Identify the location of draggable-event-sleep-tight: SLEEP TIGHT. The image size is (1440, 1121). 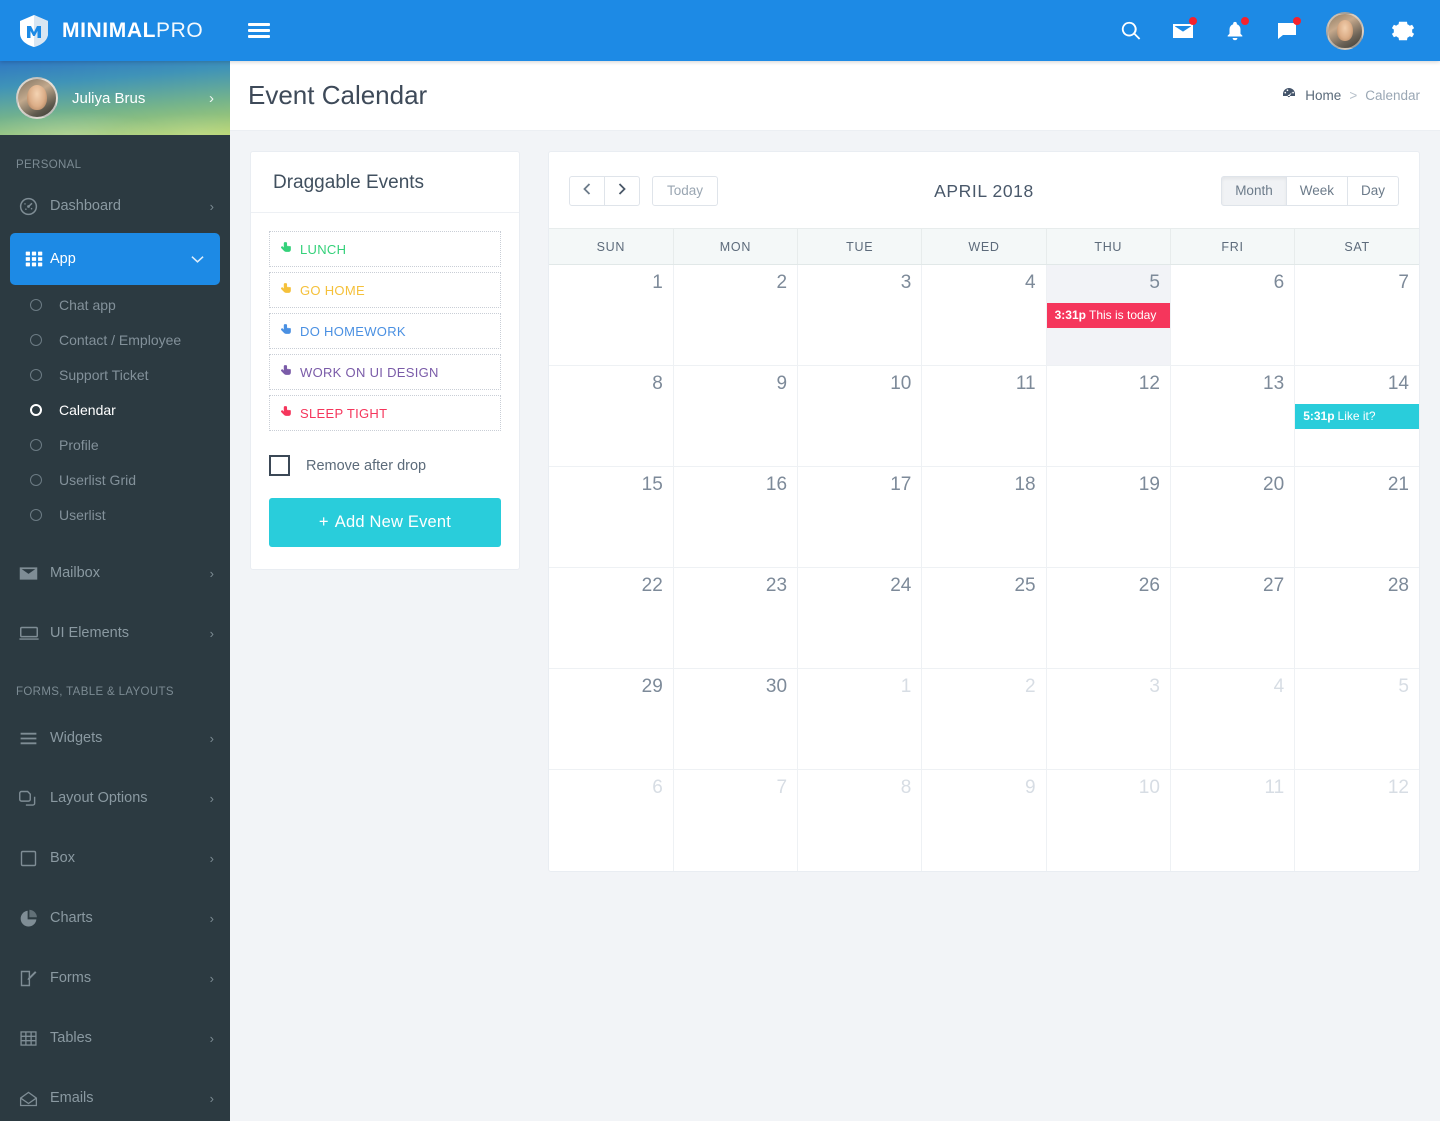
(385, 413).